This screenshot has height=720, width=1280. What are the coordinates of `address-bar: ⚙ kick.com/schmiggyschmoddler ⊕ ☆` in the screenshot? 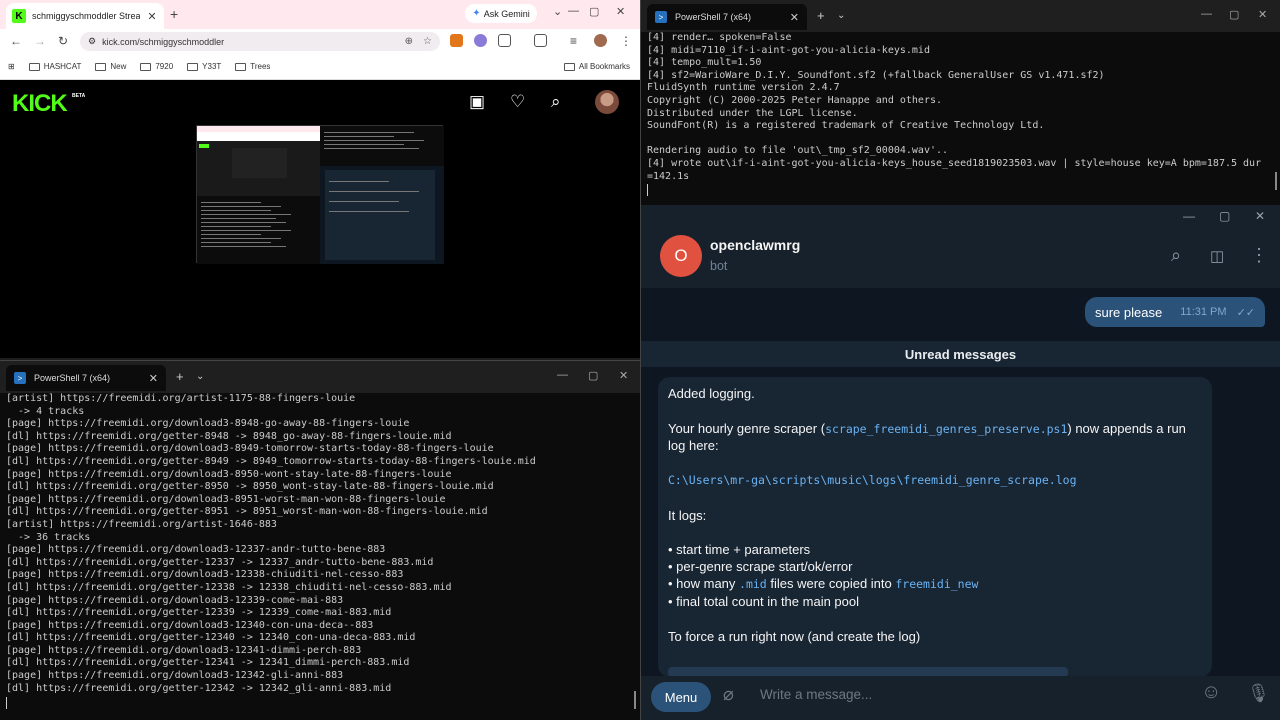 It's located at (260, 41).